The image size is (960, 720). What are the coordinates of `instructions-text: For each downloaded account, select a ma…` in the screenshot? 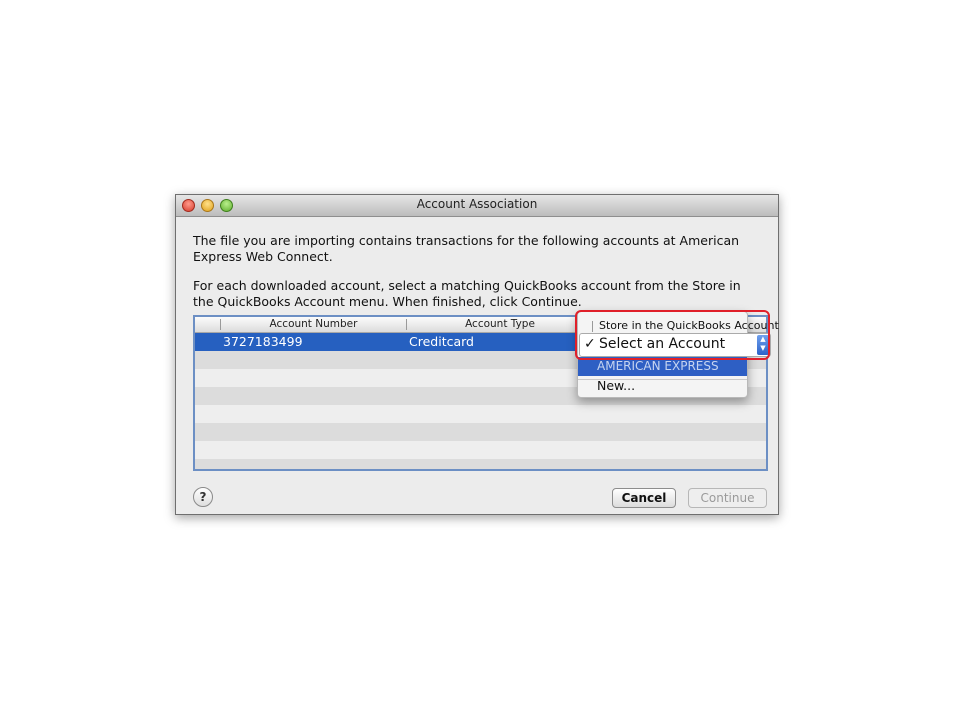 It's located at (467, 293).